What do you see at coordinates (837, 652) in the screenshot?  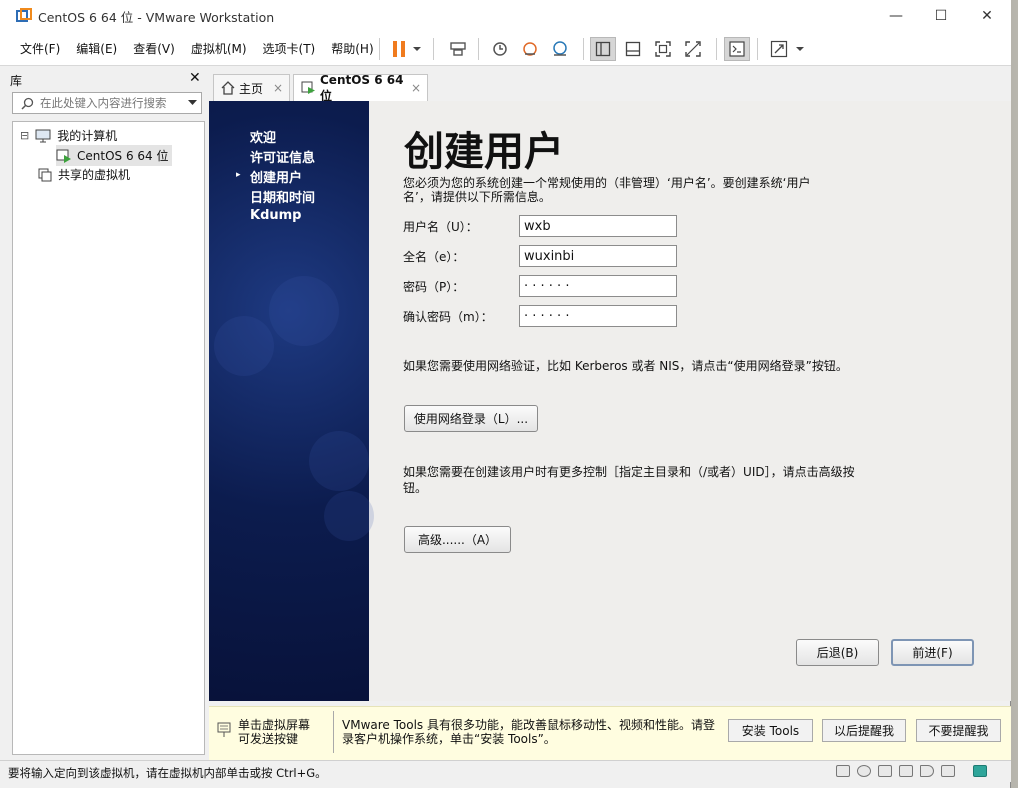 I see `back-button: 后退(B)` at bounding box center [837, 652].